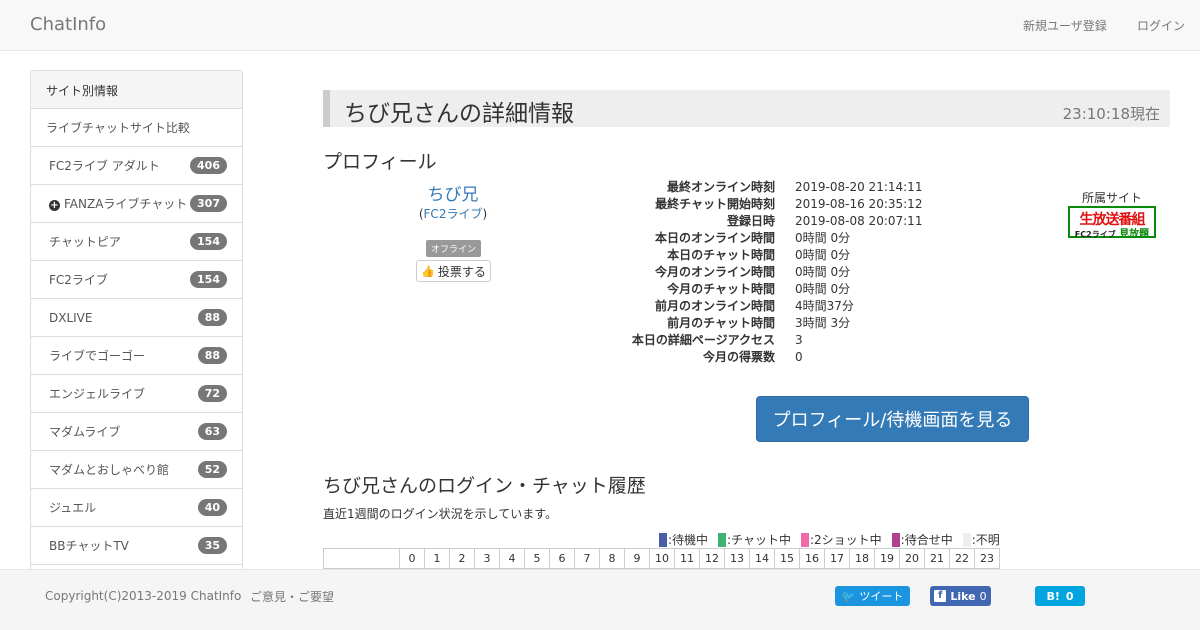  Describe the element at coordinates (661, 558) in the screenshot. I see `hour-header-row: 0 1 2 3 4 5 6 7 8 9 10 11 12 13 14 15 16 17 18 19 20 21 22 23` at that location.